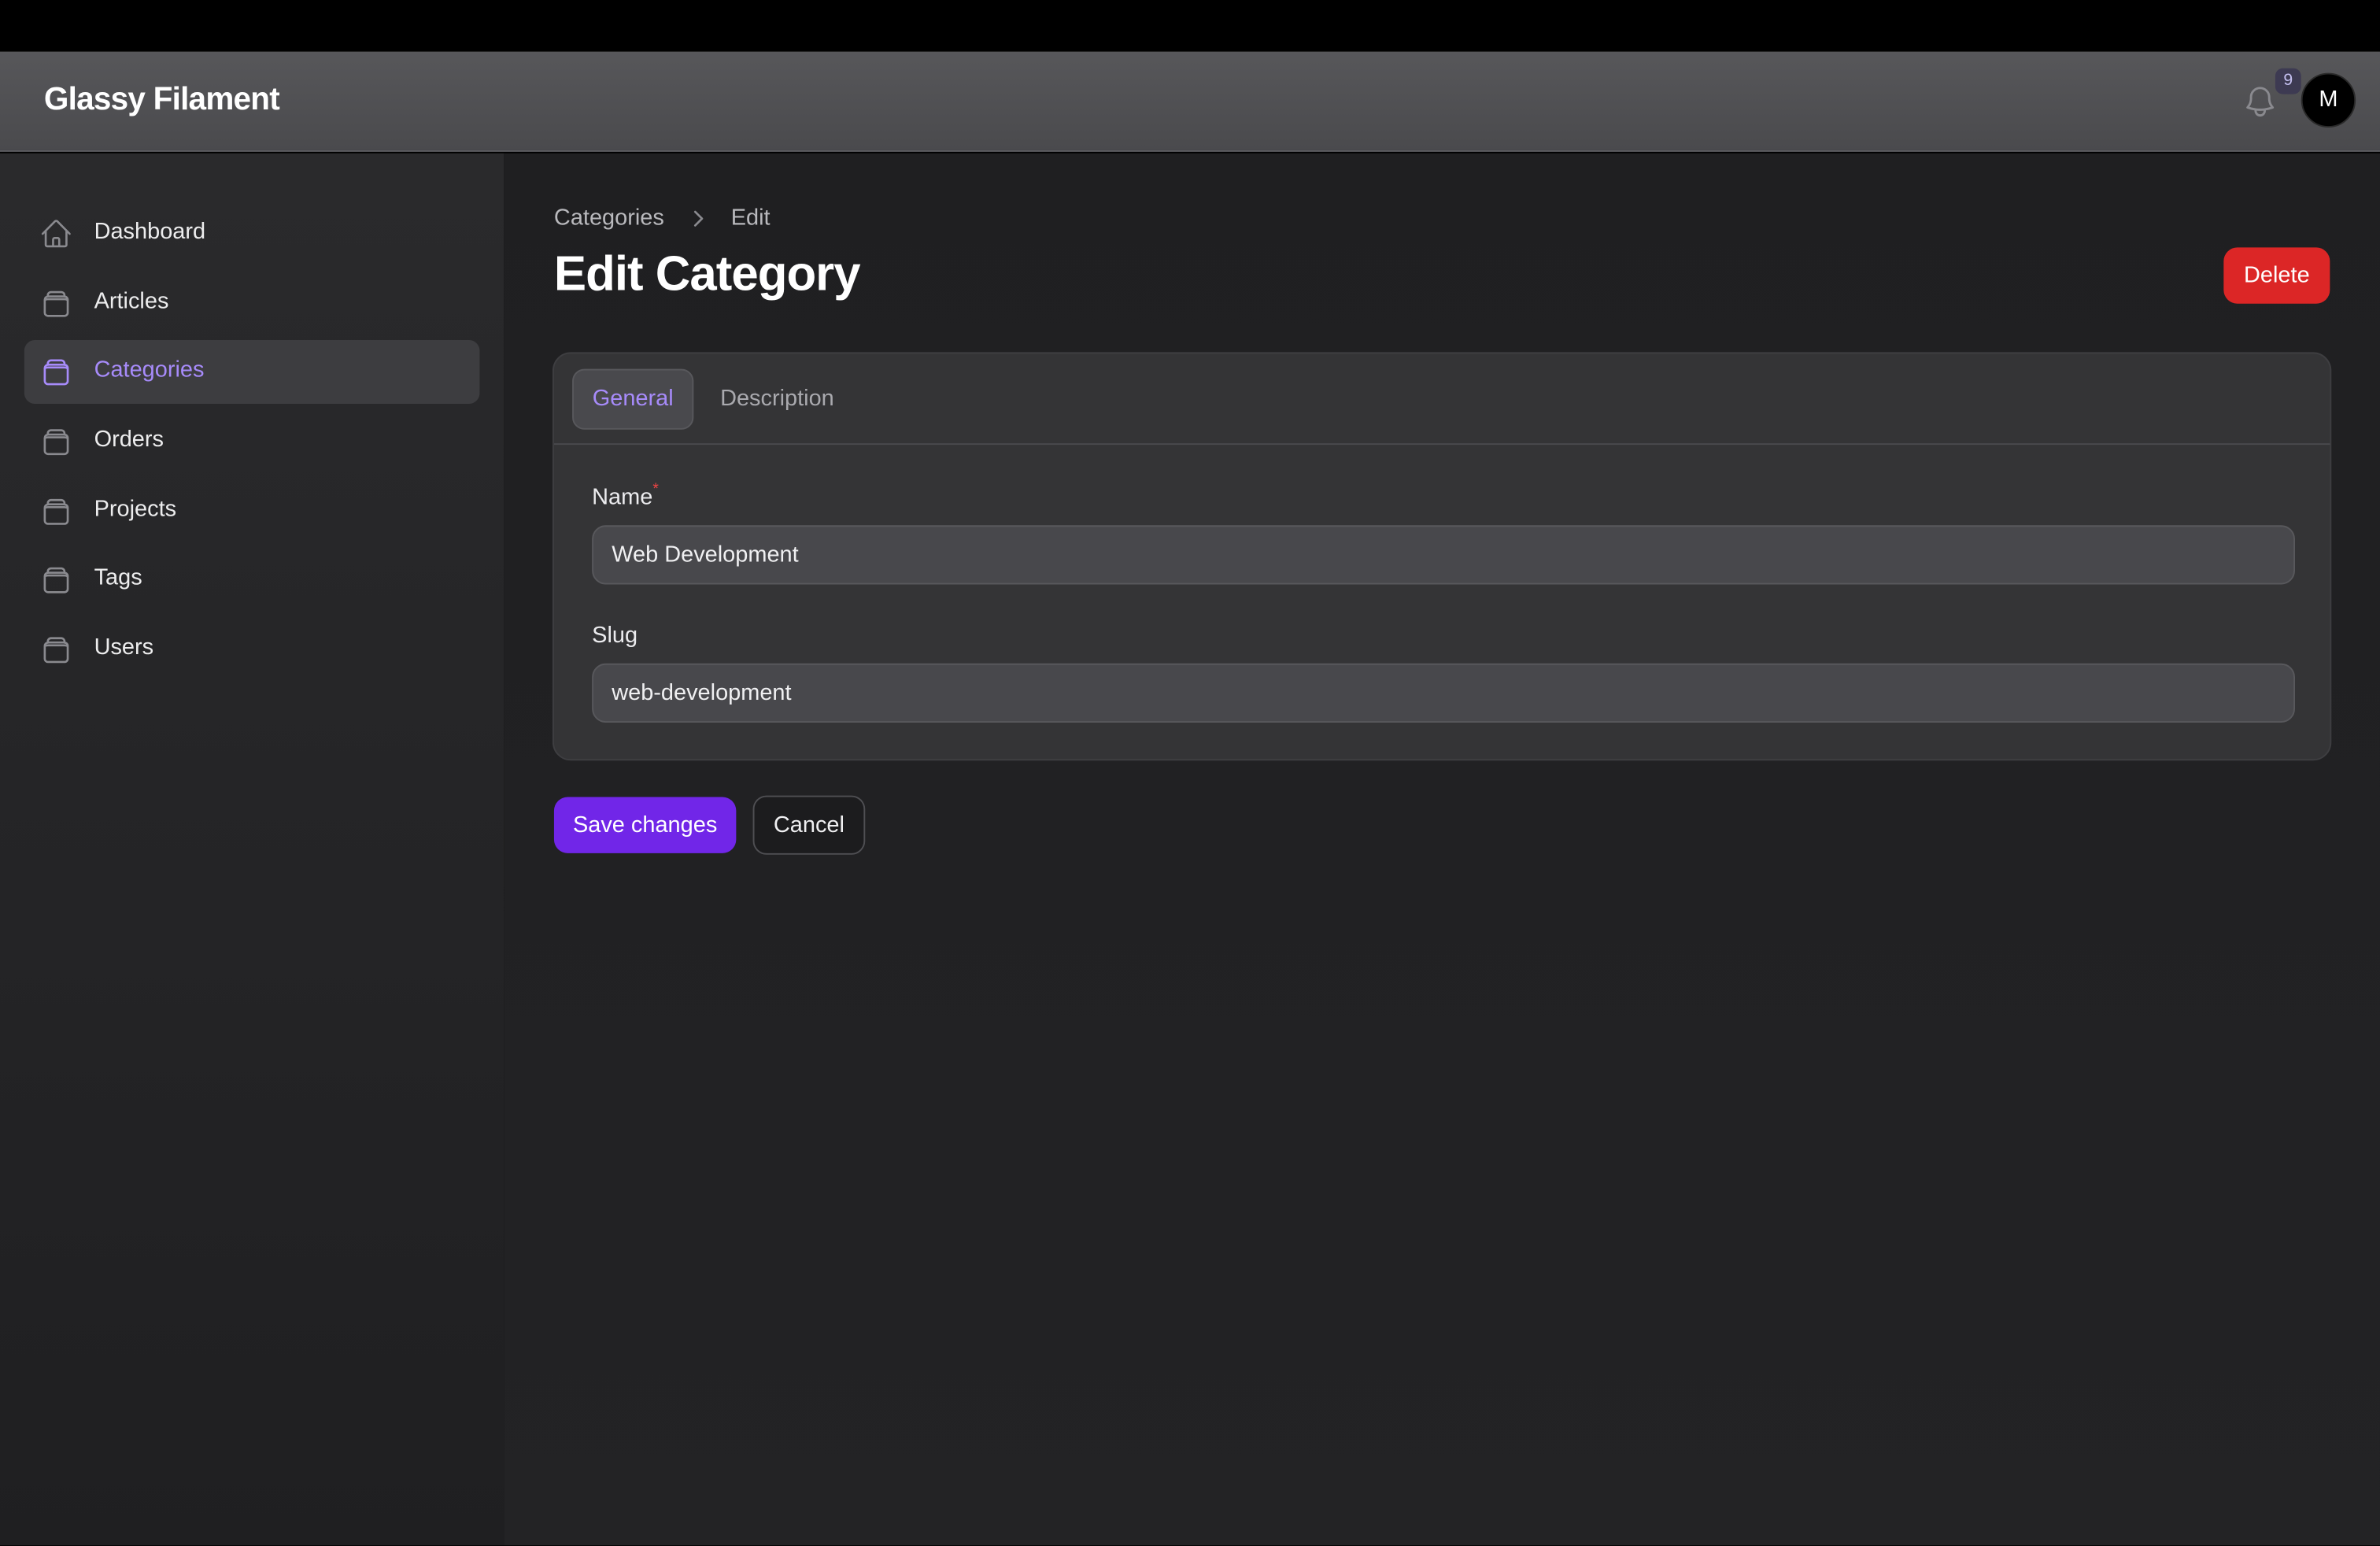 The image size is (2380, 1546). What do you see at coordinates (55, 233) in the screenshot?
I see `home-icon` at bounding box center [55, 233].